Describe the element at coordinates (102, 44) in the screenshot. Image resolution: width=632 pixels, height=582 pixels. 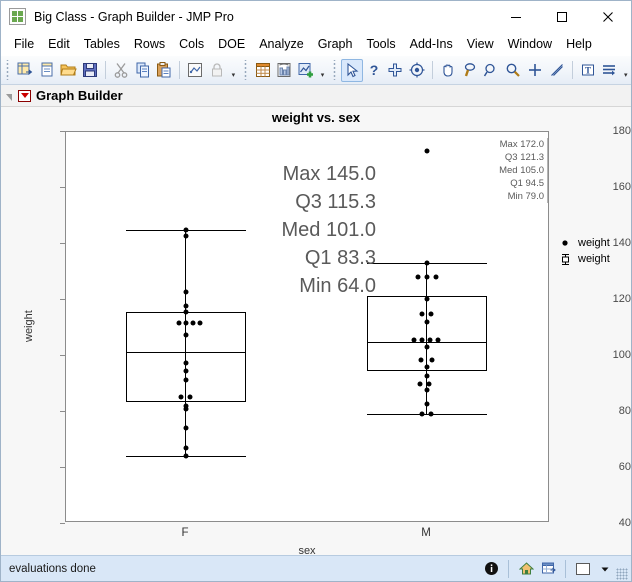
I see `menu-tables: Tables` at that location.